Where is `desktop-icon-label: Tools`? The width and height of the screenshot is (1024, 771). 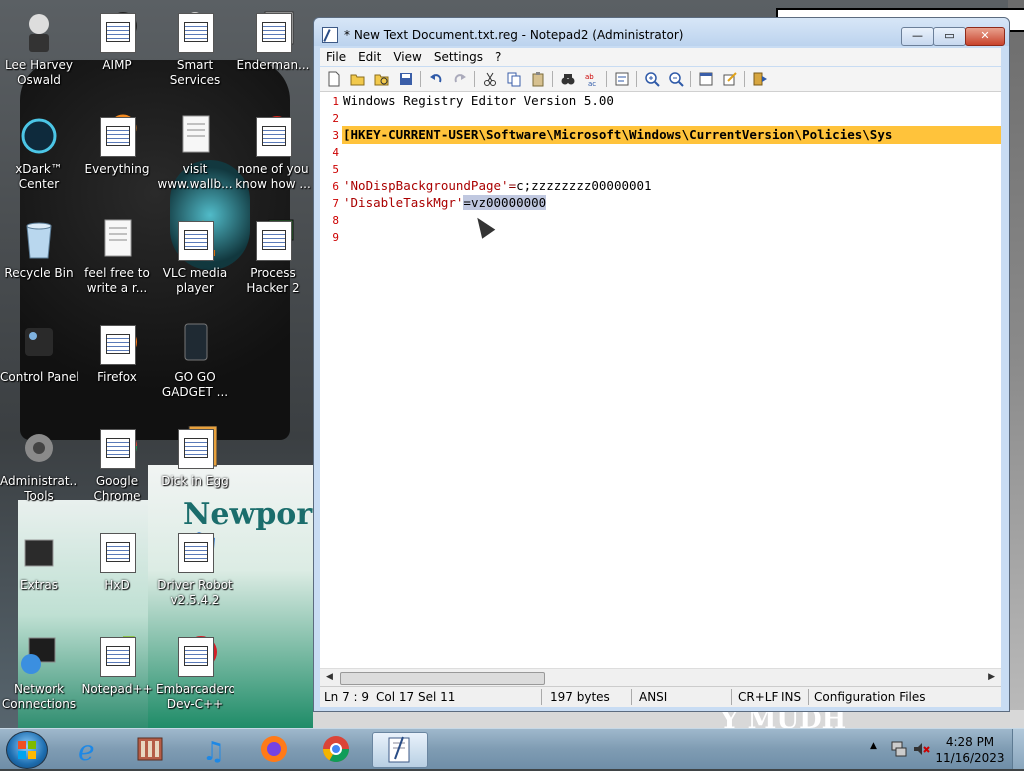
desktop-icon-label: Tools is located at coordinates (39, 496).